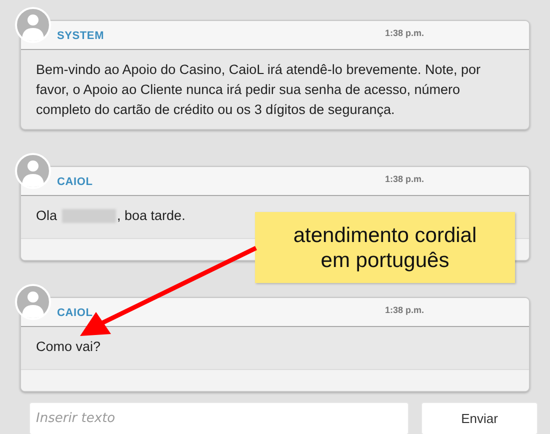 This screenshot has height=434, width=550. I want to click on message-text: Como vai?, so click(68, 347).